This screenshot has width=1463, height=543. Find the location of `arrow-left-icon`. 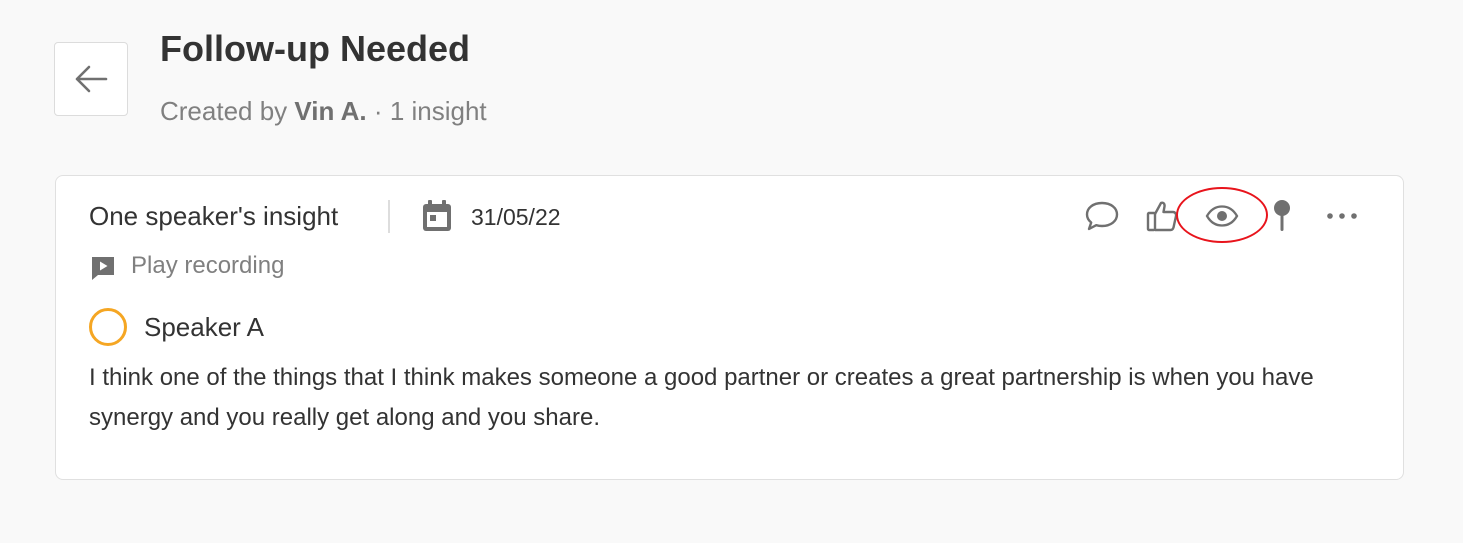

arrow-left-icon is located at coordinates (91, 79).